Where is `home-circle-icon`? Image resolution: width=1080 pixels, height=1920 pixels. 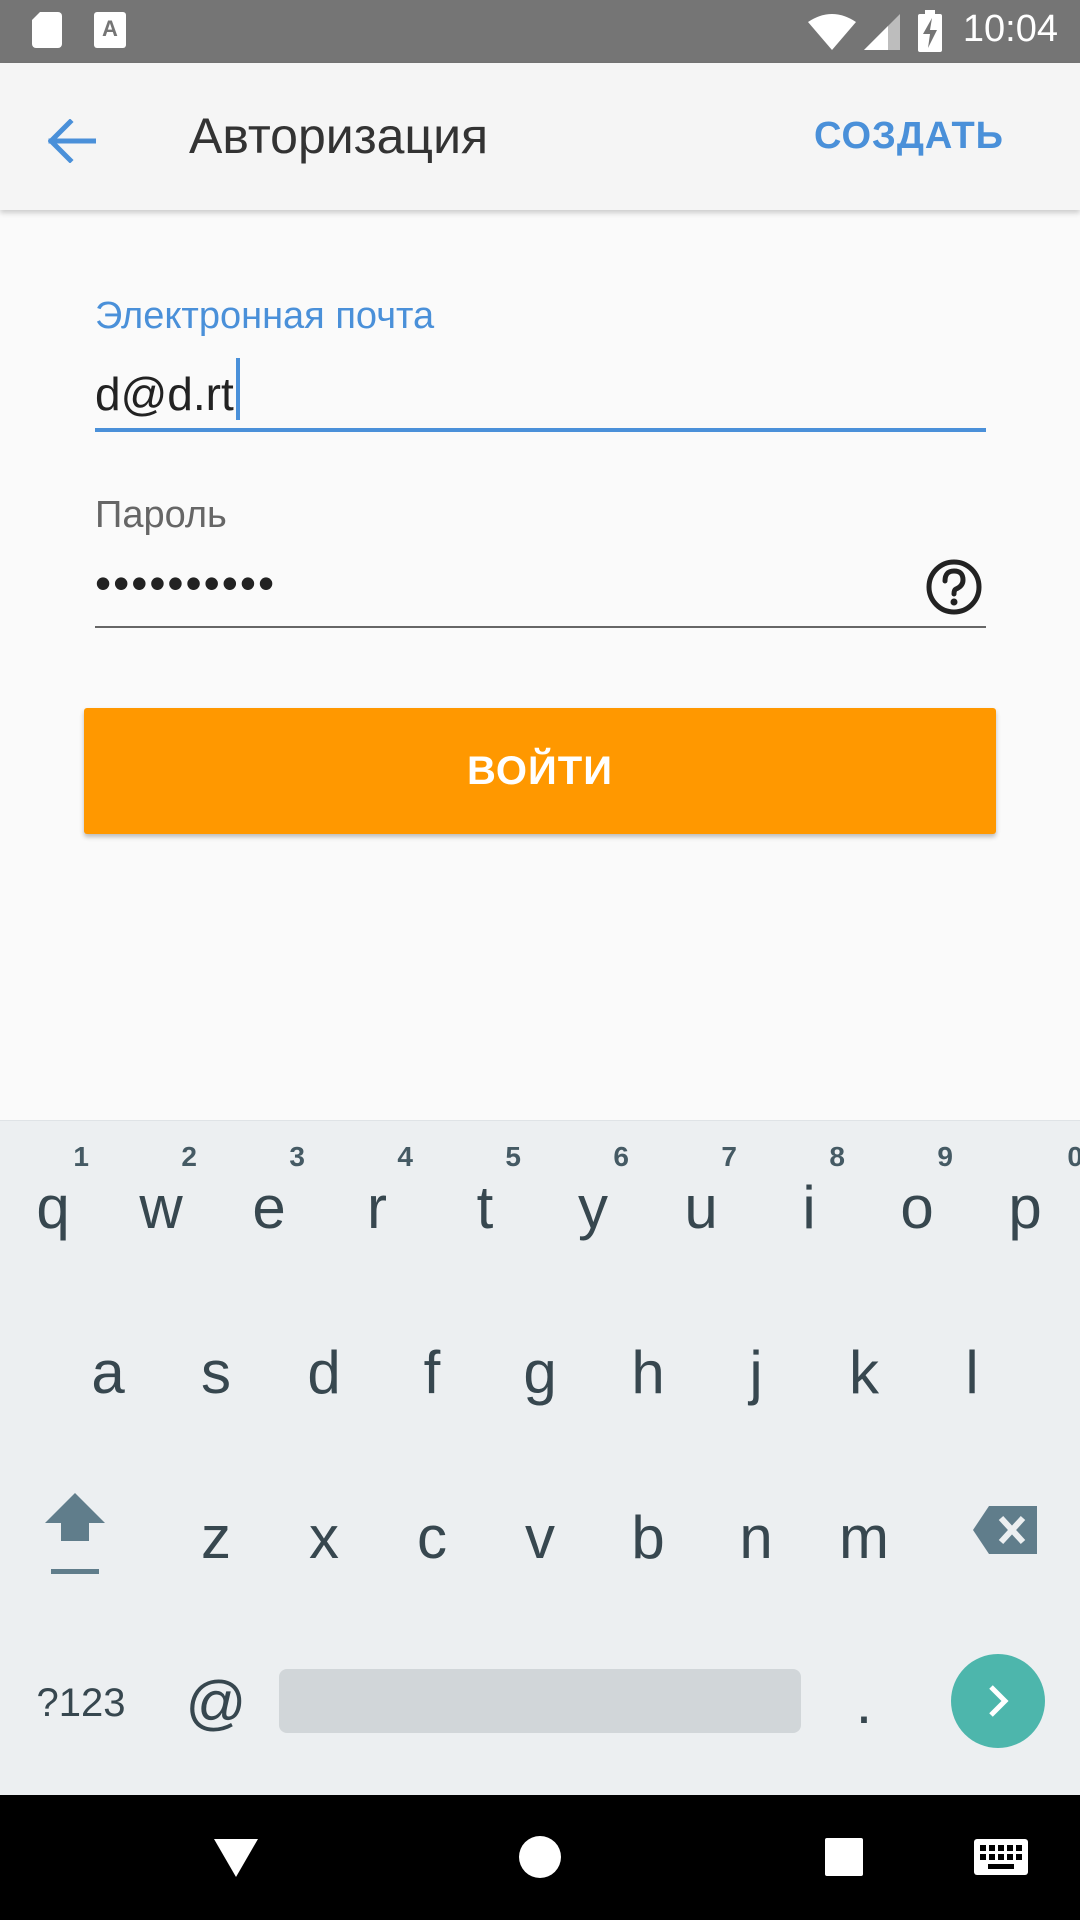 home-circle-icon is located at coordinates (540, 1857).